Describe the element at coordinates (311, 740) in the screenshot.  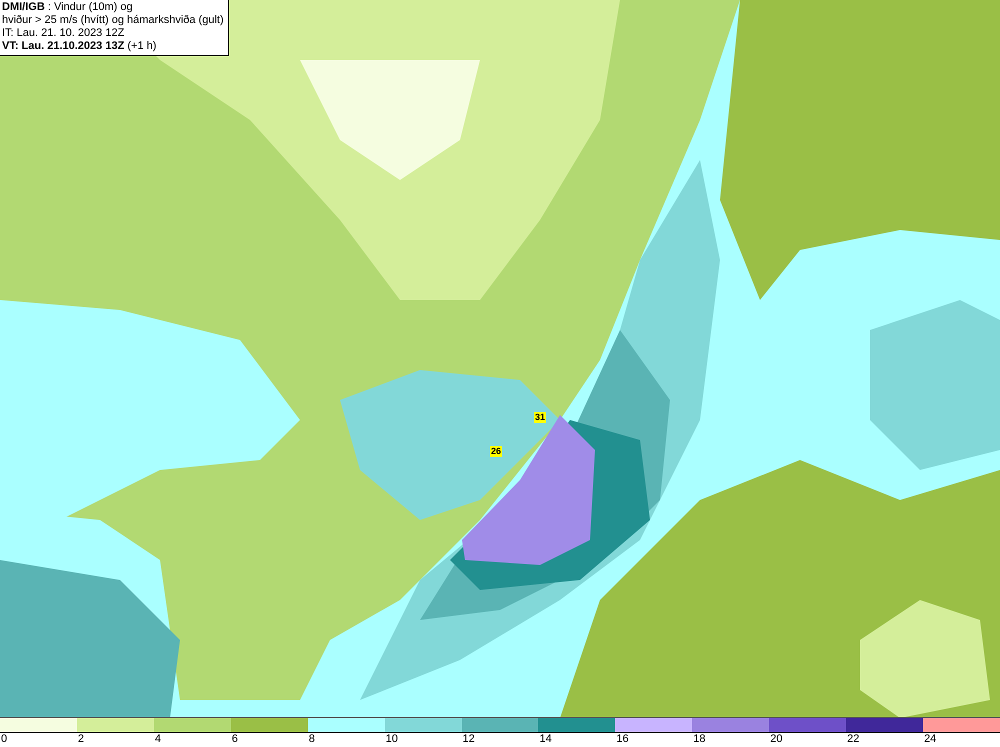
I see `legend-tick-label: 8` at that location.